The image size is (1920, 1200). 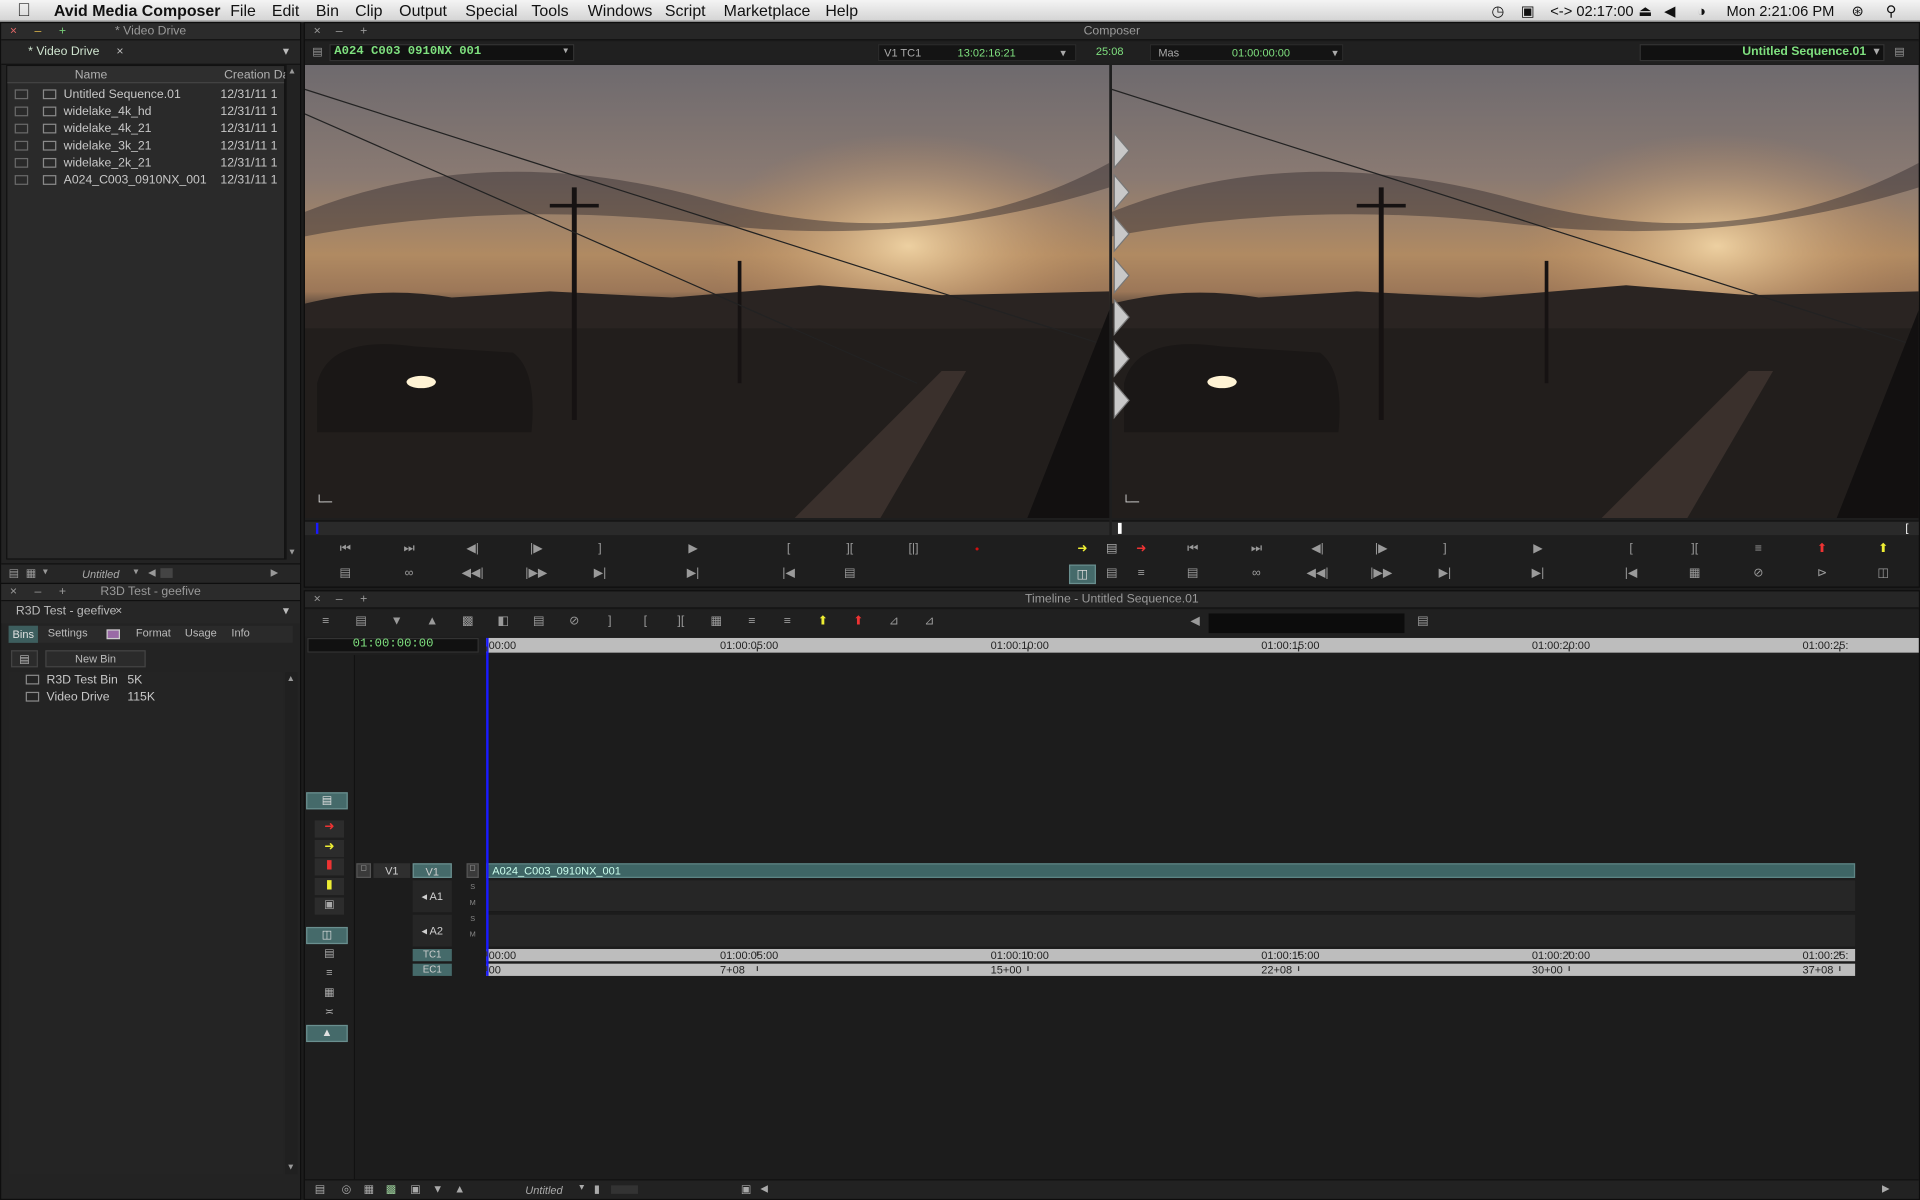 I want to click on lift-overwrite-icon: ▮, so click(x=329, y=867).